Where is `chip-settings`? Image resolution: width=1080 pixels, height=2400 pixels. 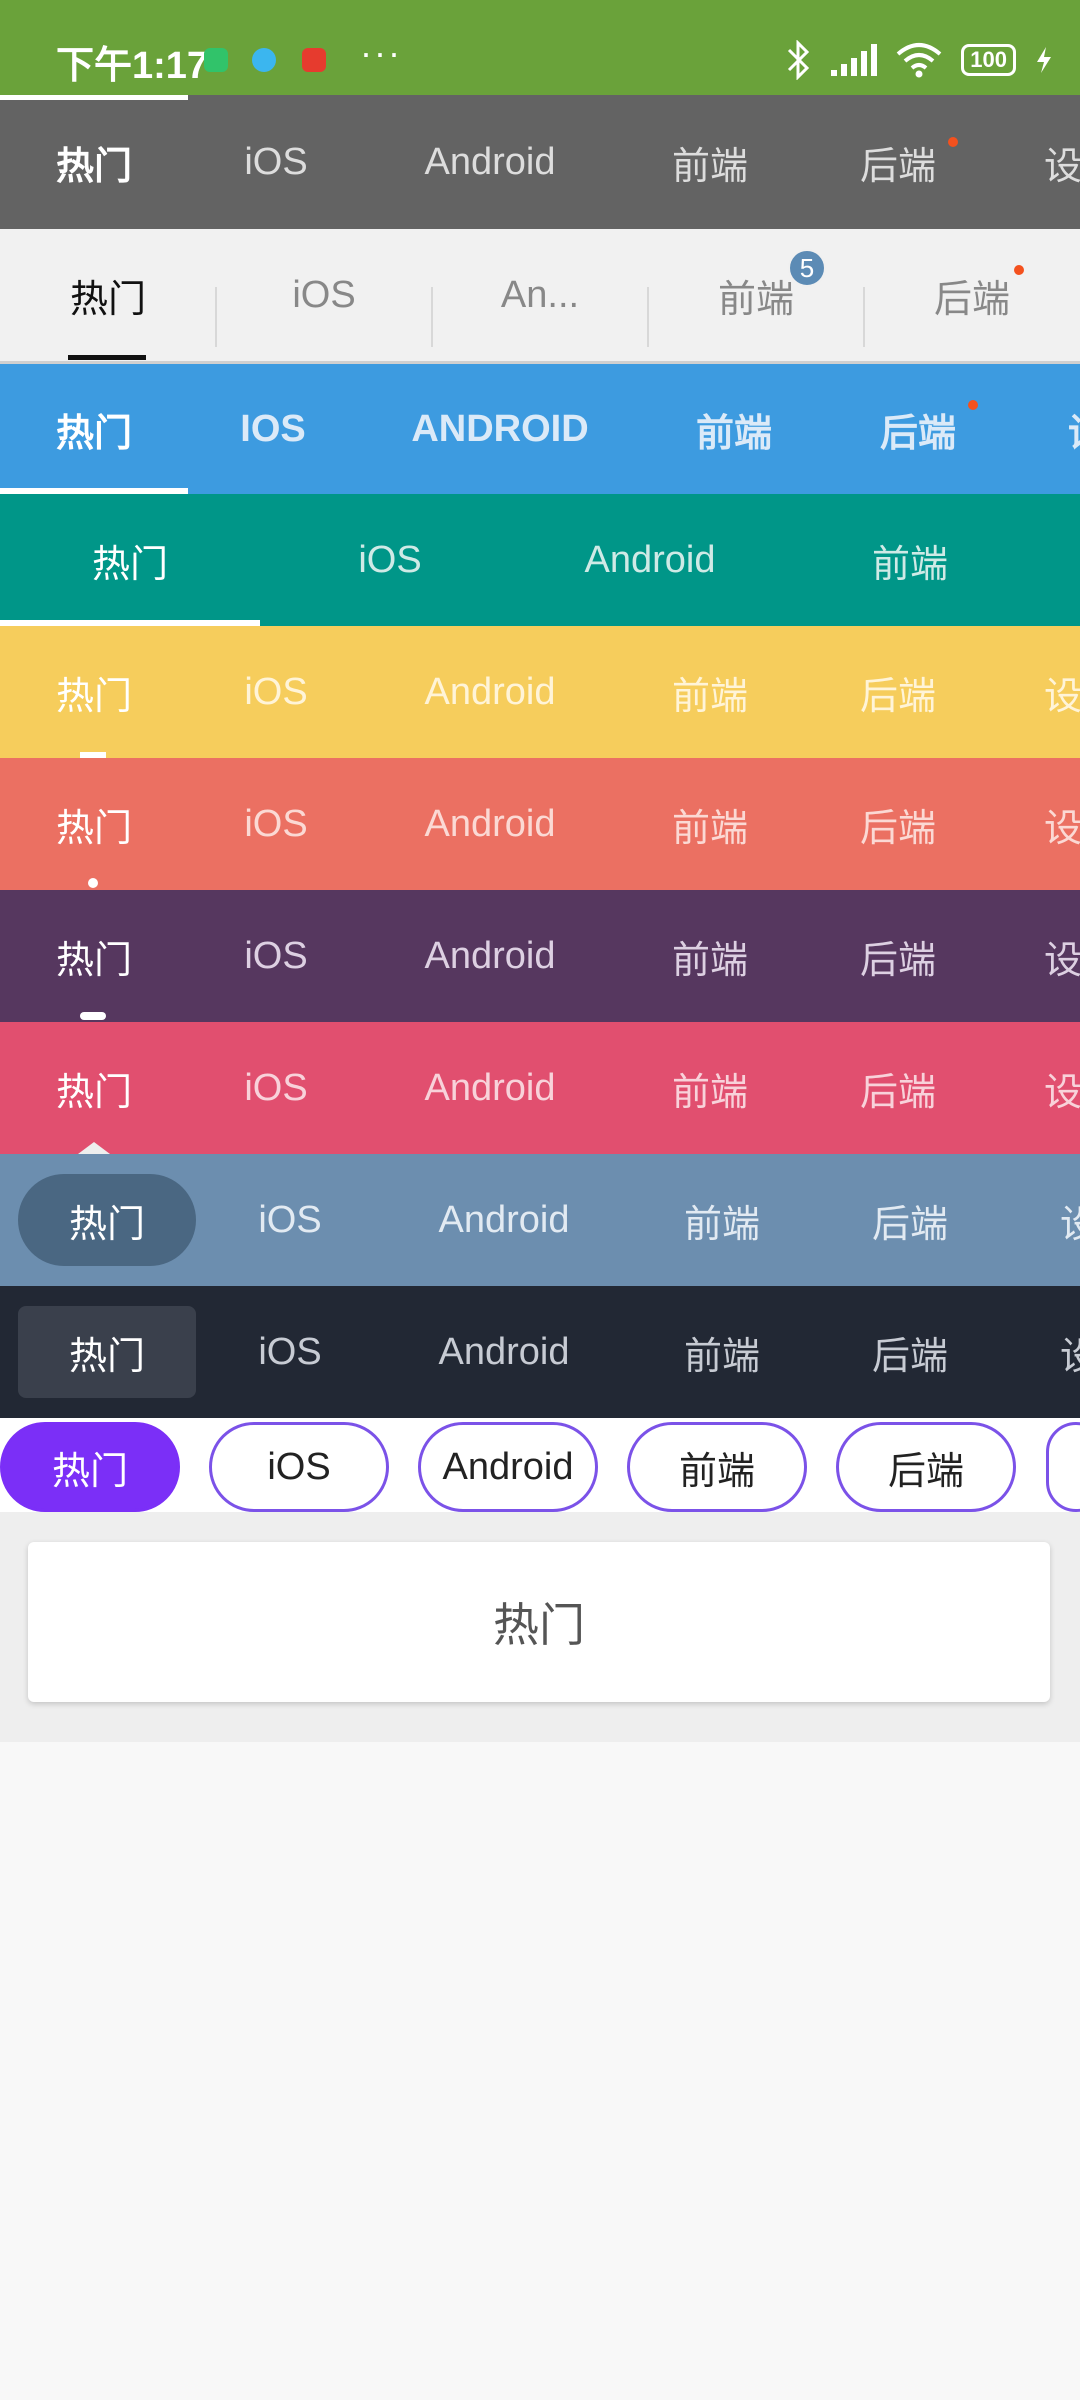 chip-settings is located at coordinates (1063, 1467).